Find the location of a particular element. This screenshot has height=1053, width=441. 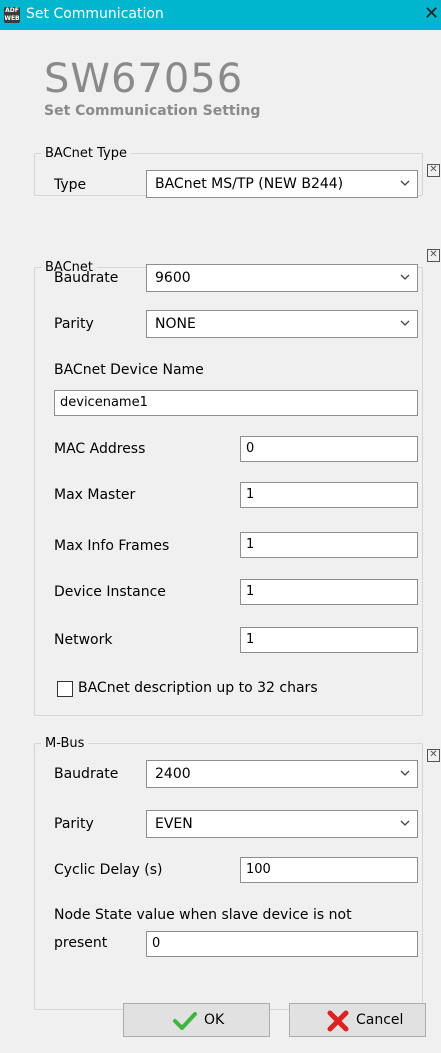

device-instance-field: 1 is located at coordinates (329, 592).